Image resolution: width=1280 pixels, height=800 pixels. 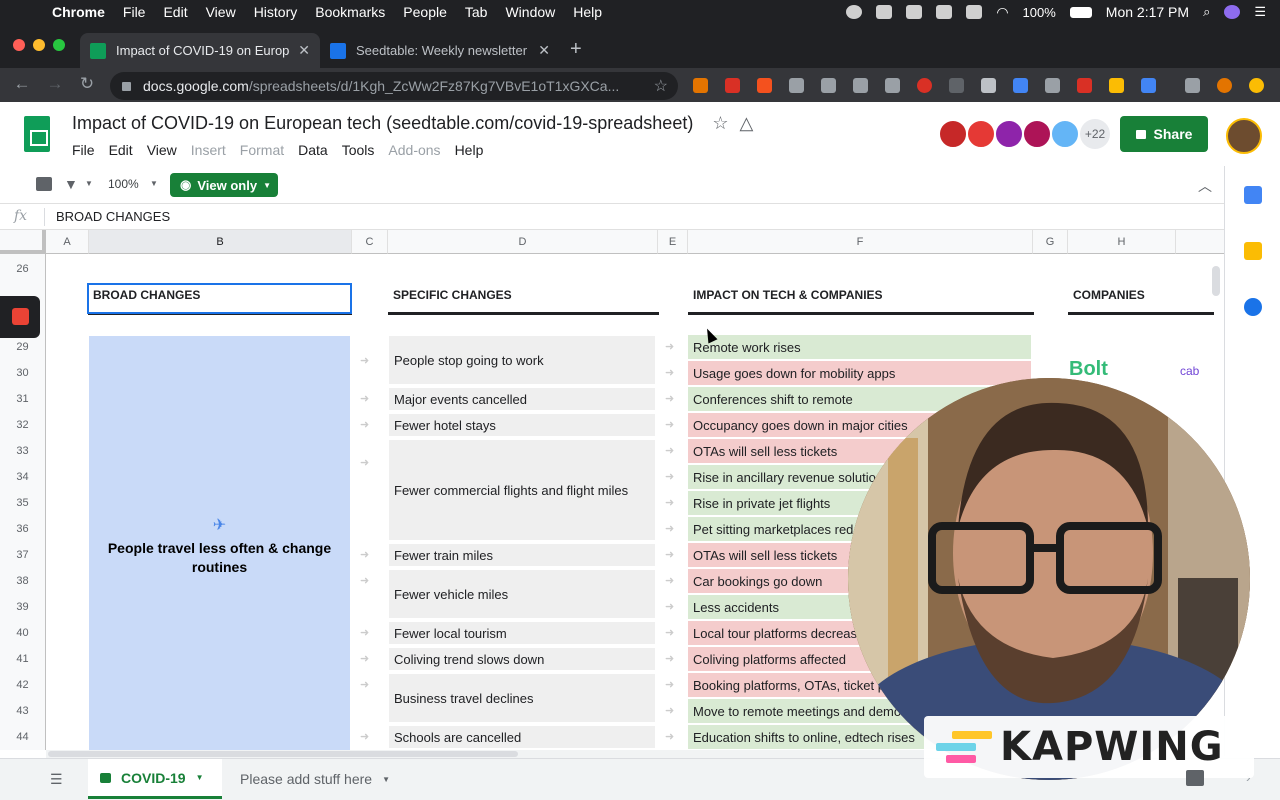 What do you see at coordinates (126, 86) in the screenshot?
I see `lock-icon` at bounding box center [126, 86].